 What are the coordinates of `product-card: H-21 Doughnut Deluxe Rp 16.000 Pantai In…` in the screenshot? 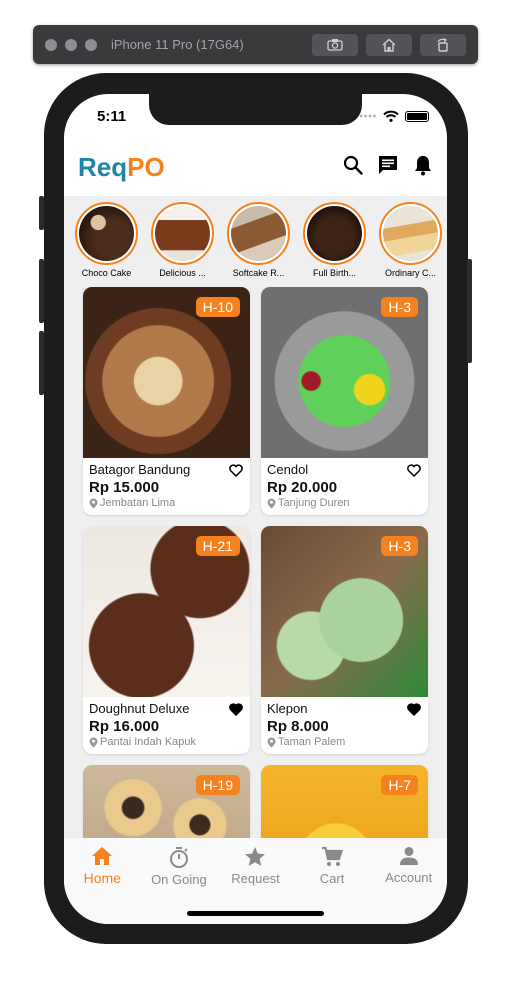 It's located at (166, 640).